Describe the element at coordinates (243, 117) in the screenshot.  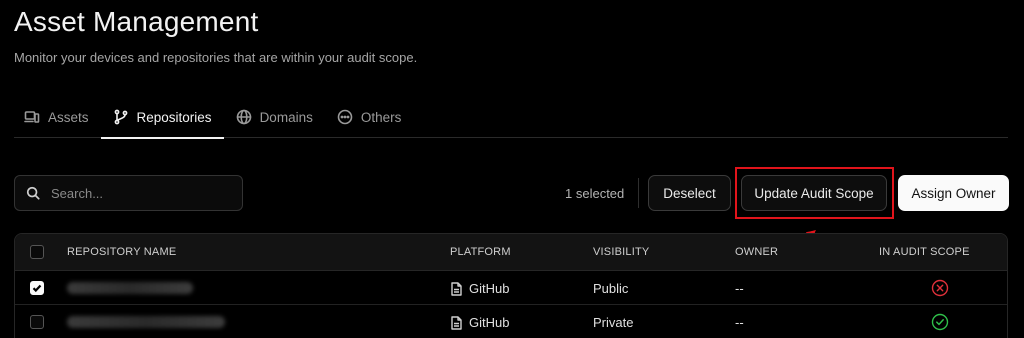
I see `globe-icon` at that location.